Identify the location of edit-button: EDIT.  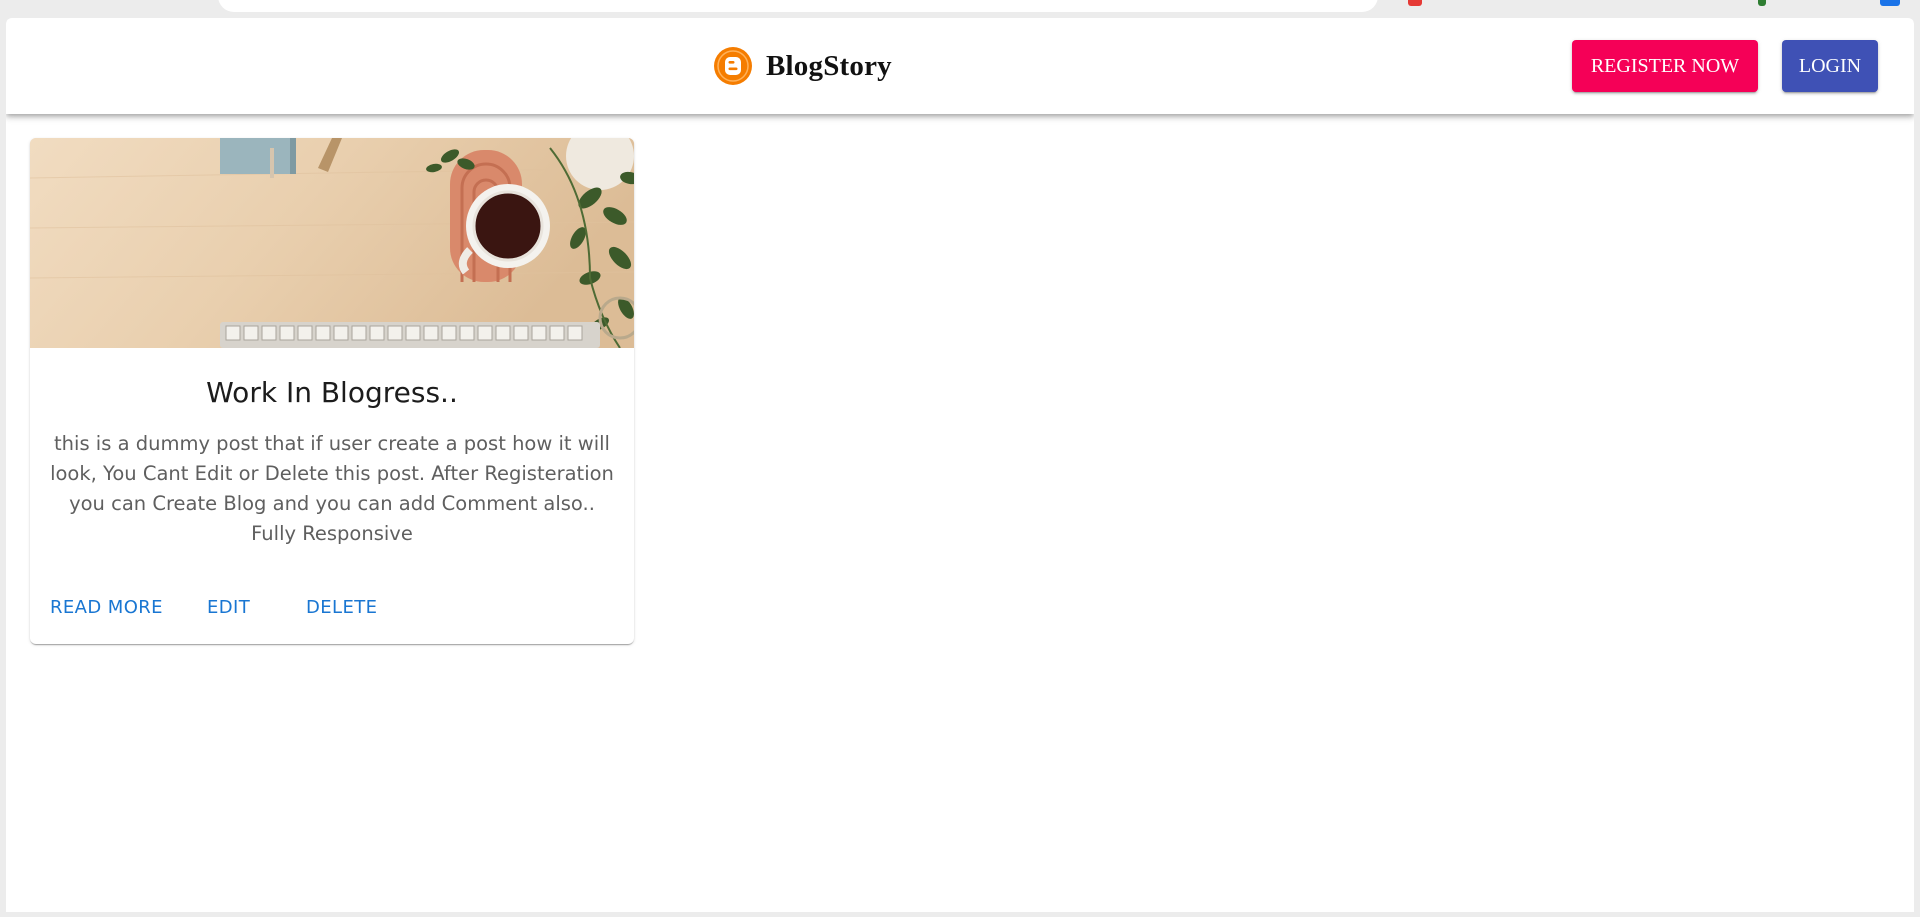
(228, 608).